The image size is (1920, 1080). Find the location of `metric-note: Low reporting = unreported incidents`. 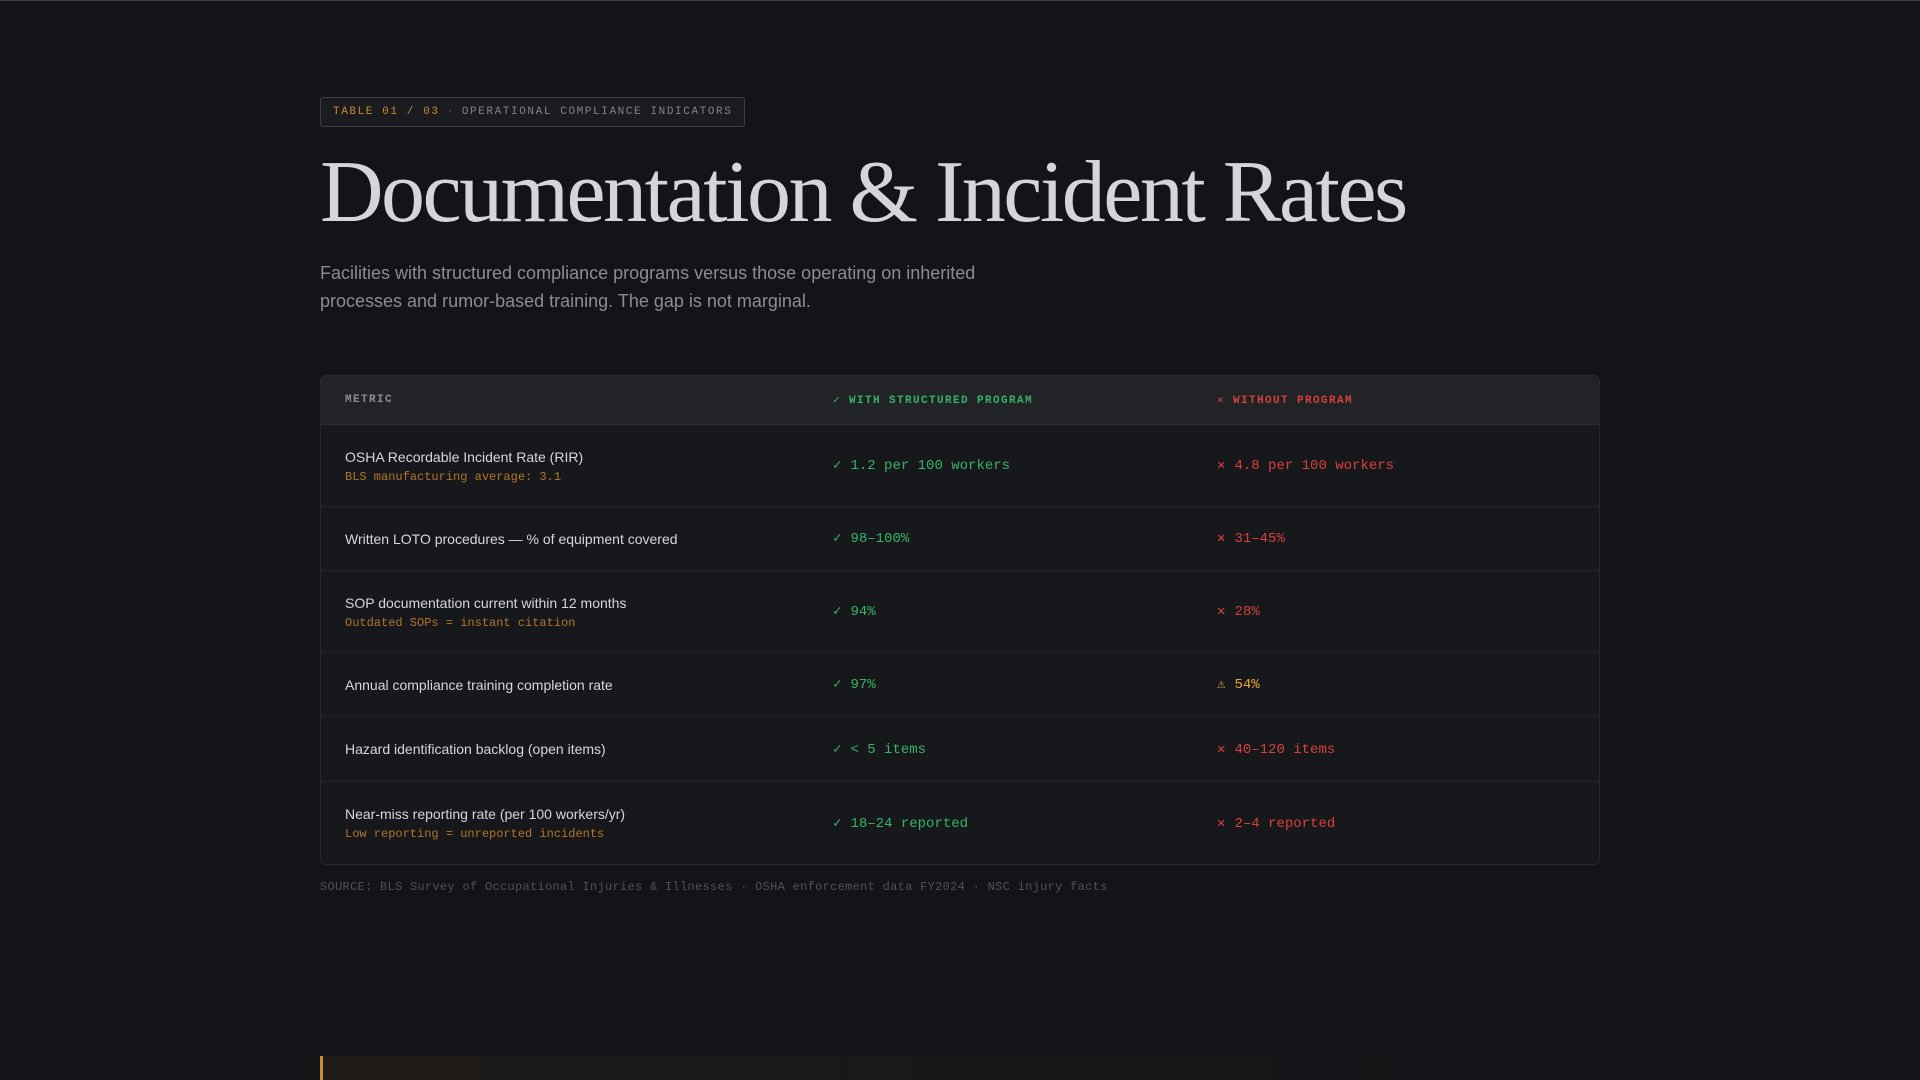

metric-note: Low reporting = unreported incidents is located at coordinates (475, 834).